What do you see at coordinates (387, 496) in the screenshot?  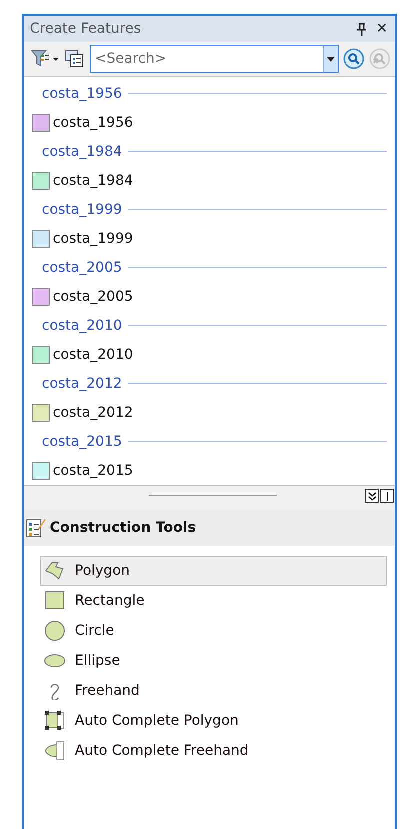 I see `split-icon` at bounding box center [387, 496].